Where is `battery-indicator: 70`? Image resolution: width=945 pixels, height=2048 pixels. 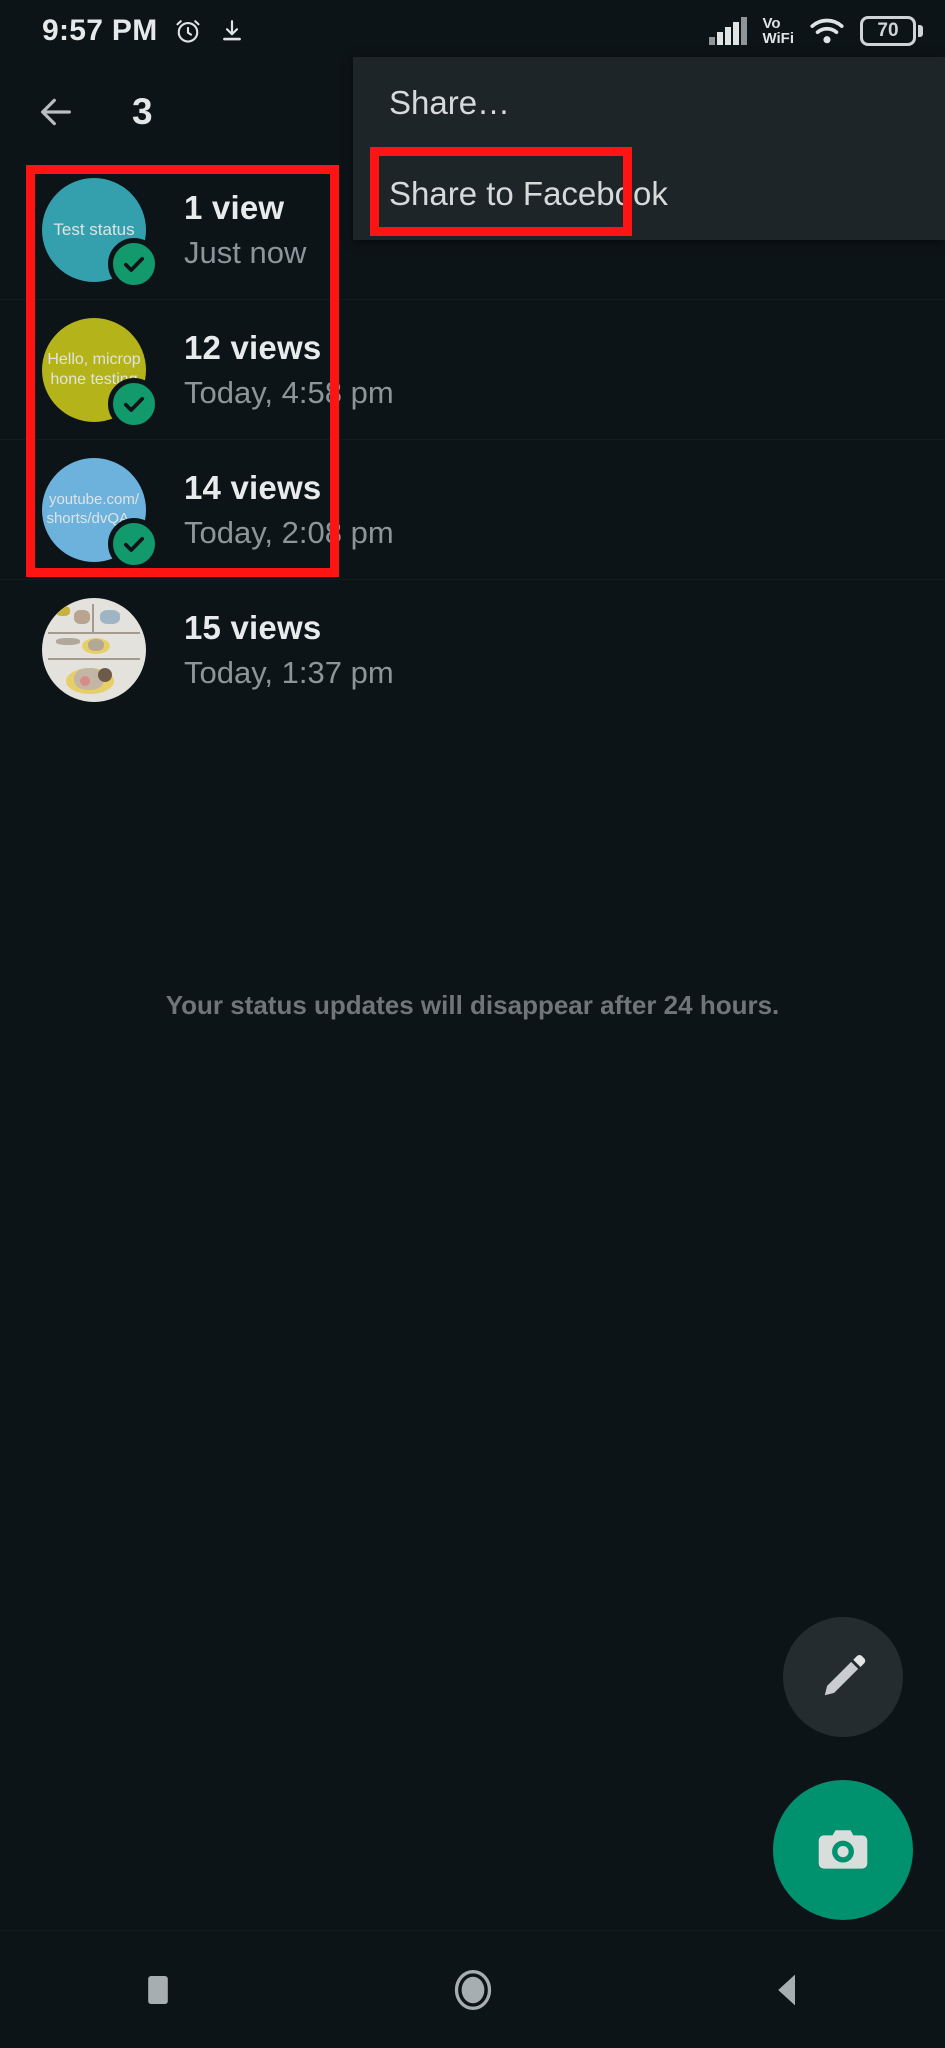
battery-indicator: 70 is located at coordinates (891, 31).